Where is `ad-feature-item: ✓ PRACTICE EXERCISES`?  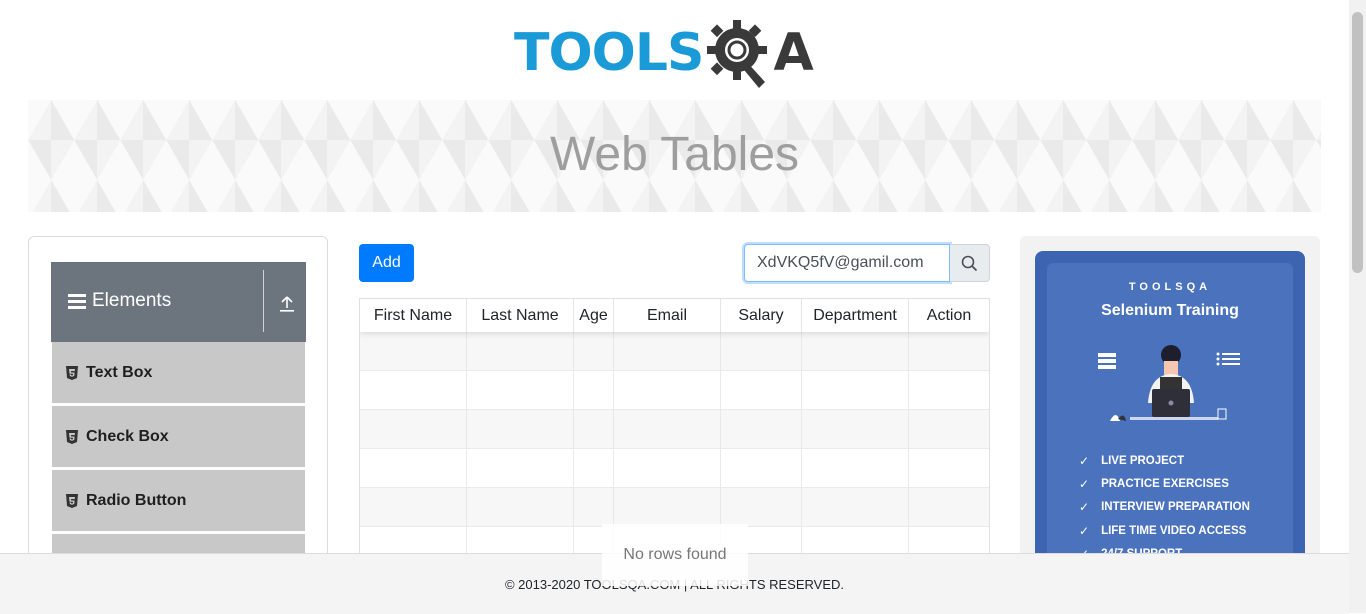 ad-feature-item: ✓ PRACTICE EXERCISES is located at coordinates (1154, 483).